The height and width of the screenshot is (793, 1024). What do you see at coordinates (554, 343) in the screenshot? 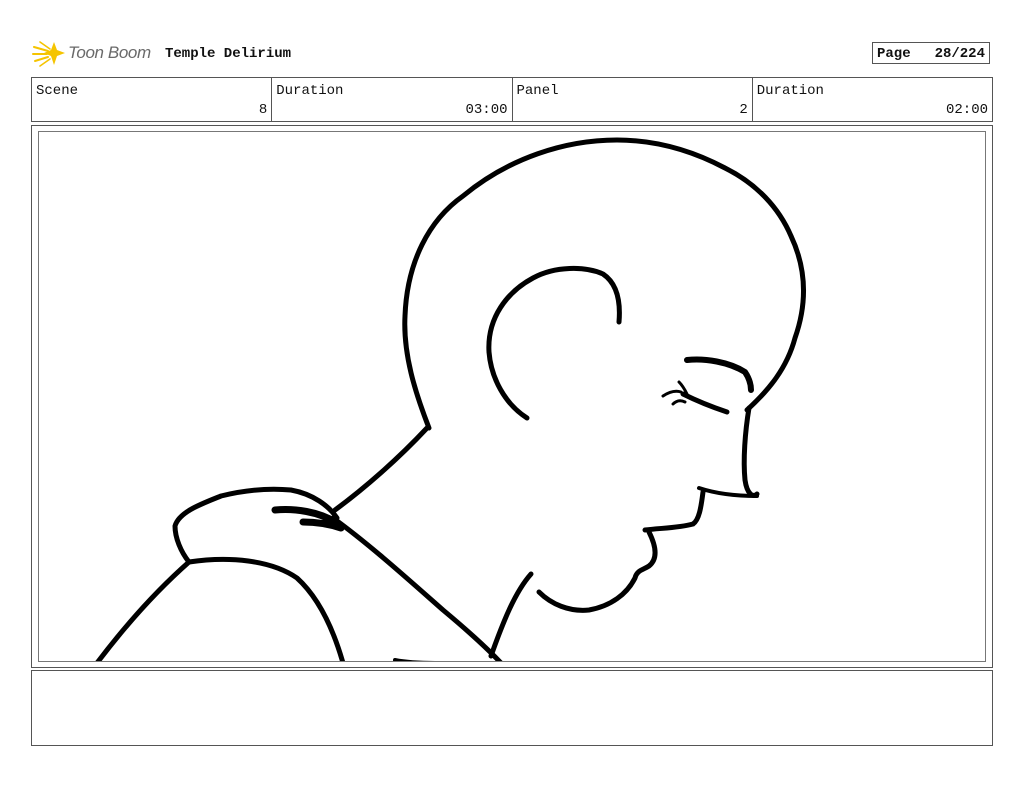
I see `ear` at bounding box center [554, 343].